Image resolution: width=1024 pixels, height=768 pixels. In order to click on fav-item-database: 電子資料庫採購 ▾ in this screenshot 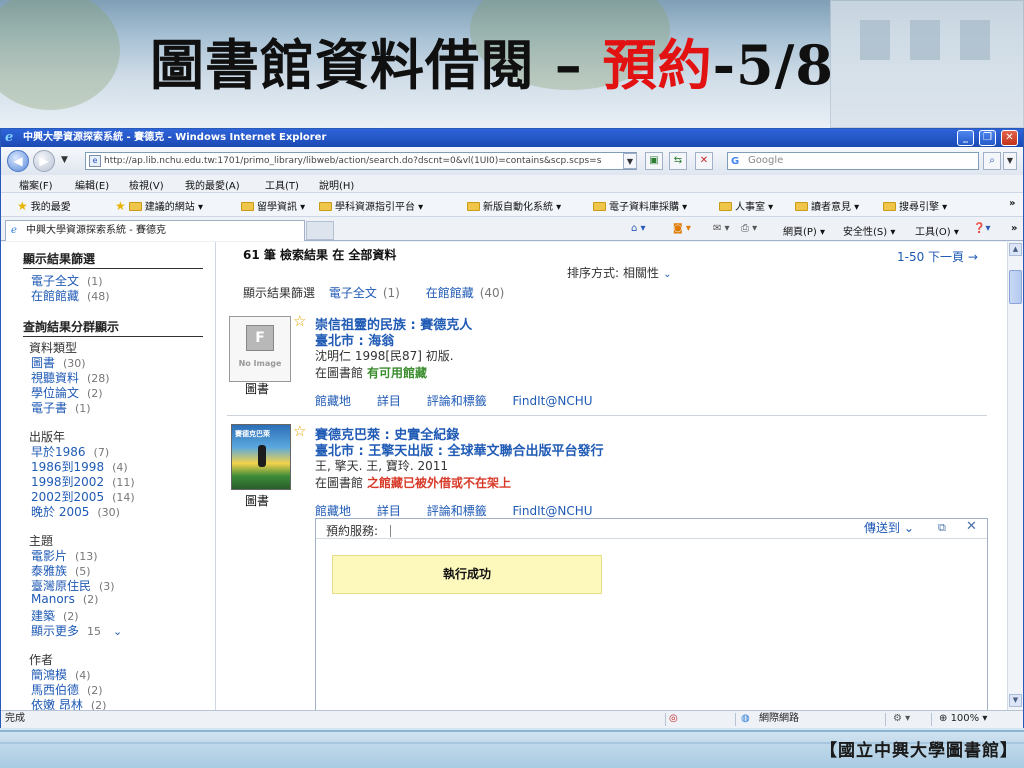, I will do `click(640, 205)`.